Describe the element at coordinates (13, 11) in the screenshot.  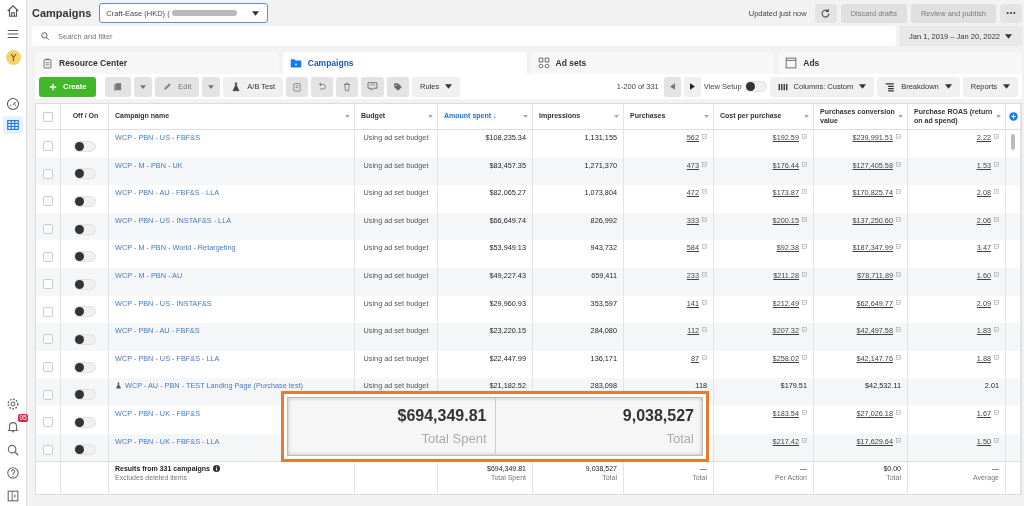
I see `home-icon` at that location.